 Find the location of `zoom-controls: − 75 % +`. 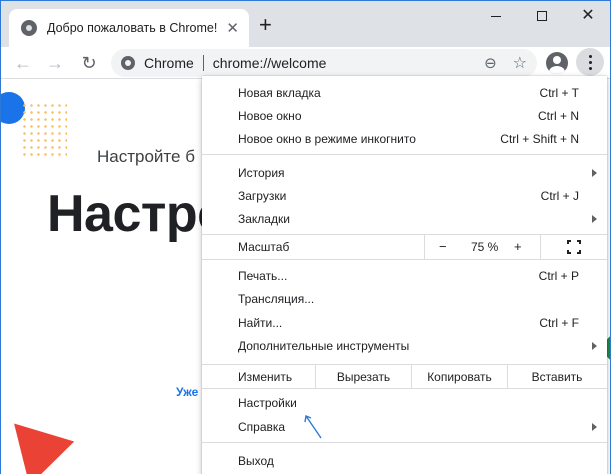

zoom-controls: − 75 % + is located at coordinates (482, 247).